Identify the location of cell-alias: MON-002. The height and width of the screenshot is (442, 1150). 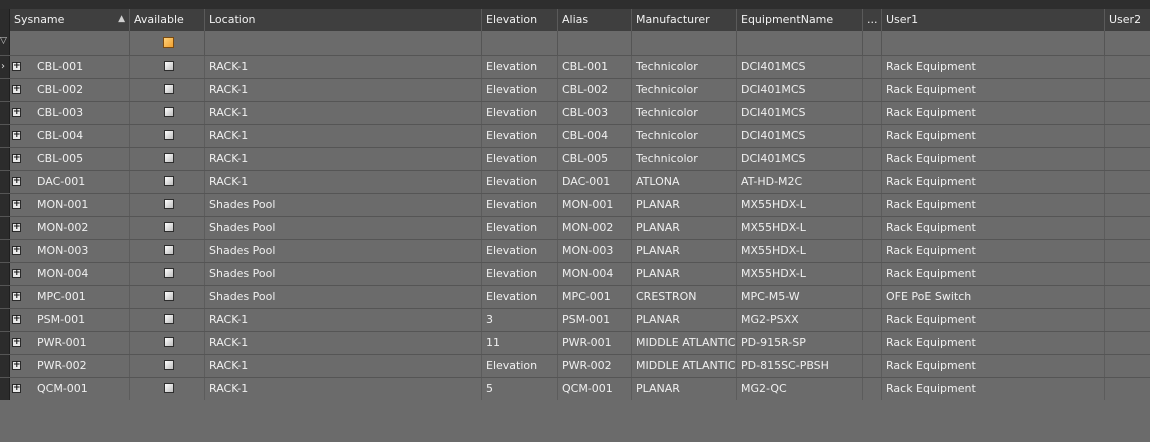
(595, 228).